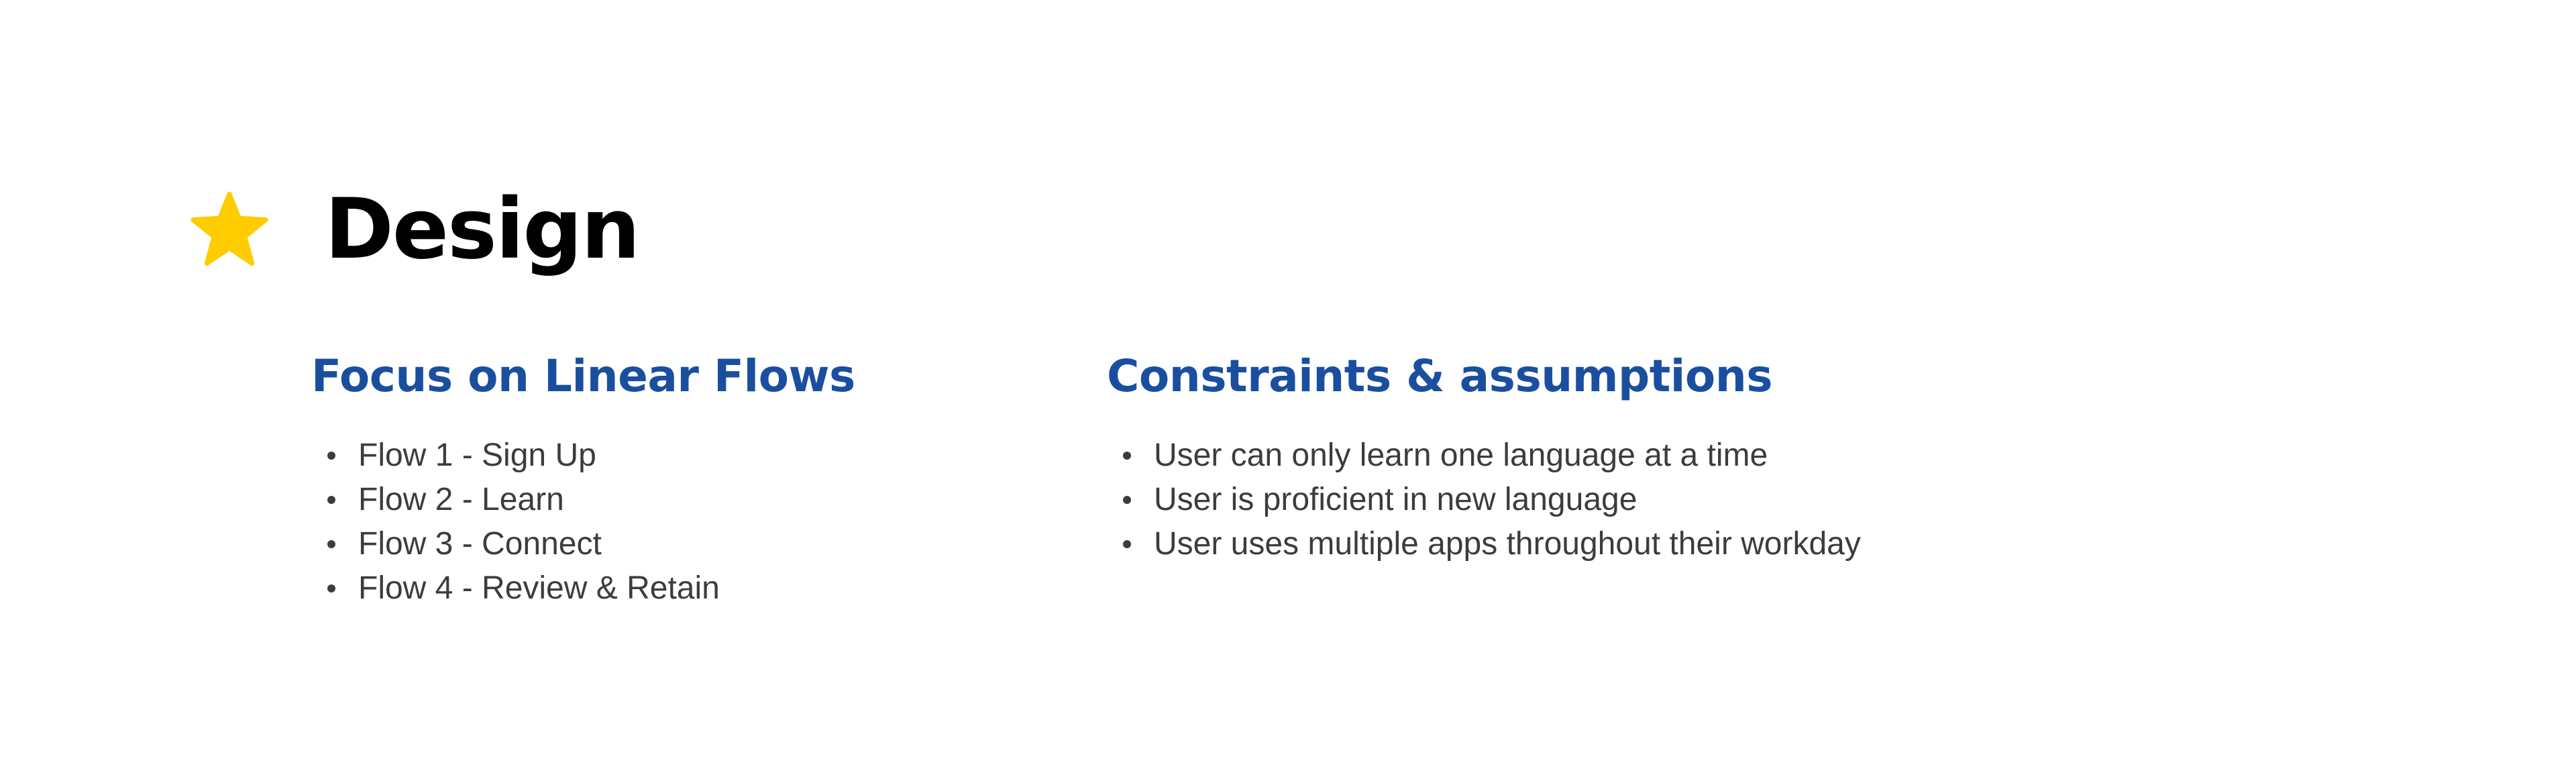  What do you see at coordinates (229, 229) in the screenshot?
I see `star-icon` at bounding box center [229, 229].